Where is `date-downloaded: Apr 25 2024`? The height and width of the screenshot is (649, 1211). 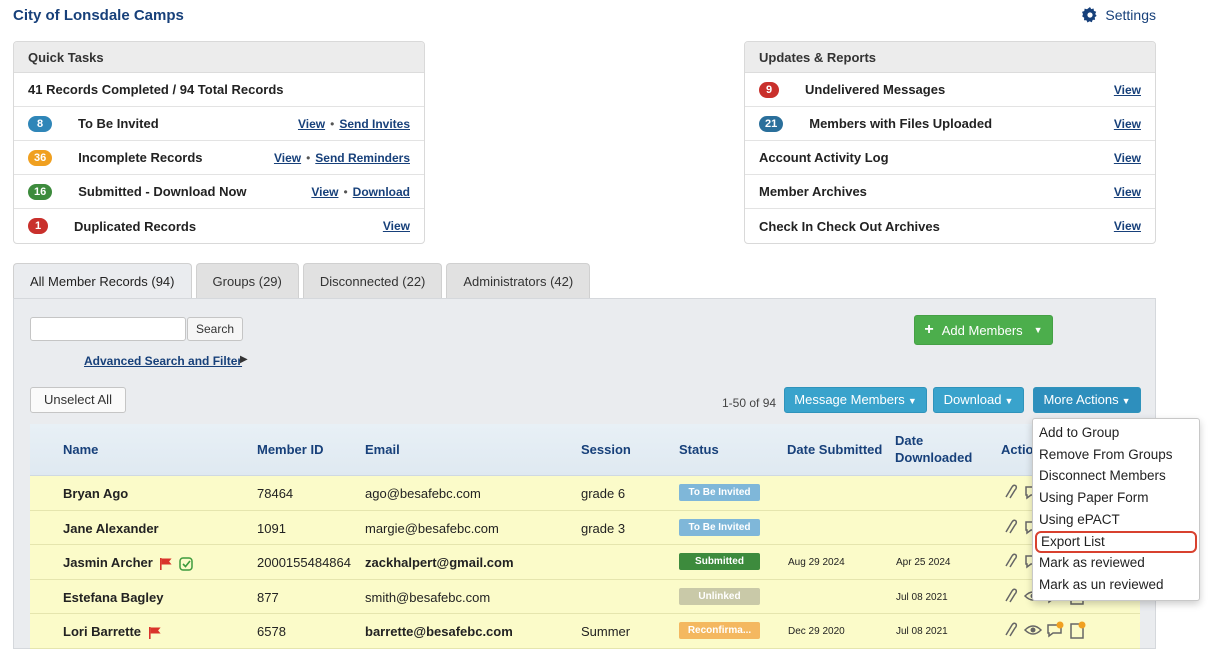 date-downloaded: Apr 25 2024 is located at coordinates (923, 562).